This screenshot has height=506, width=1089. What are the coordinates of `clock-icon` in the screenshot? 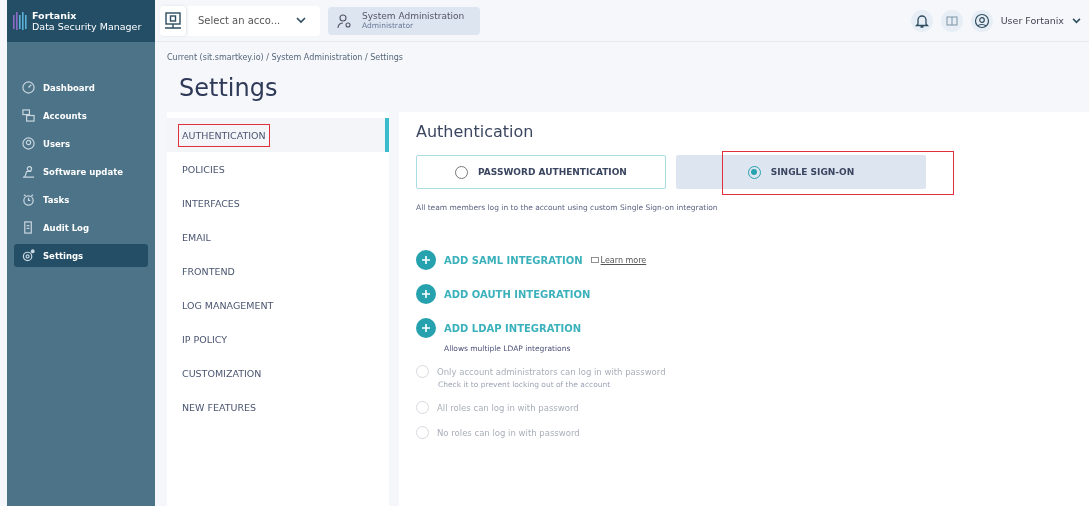 It's located at (28, 199).